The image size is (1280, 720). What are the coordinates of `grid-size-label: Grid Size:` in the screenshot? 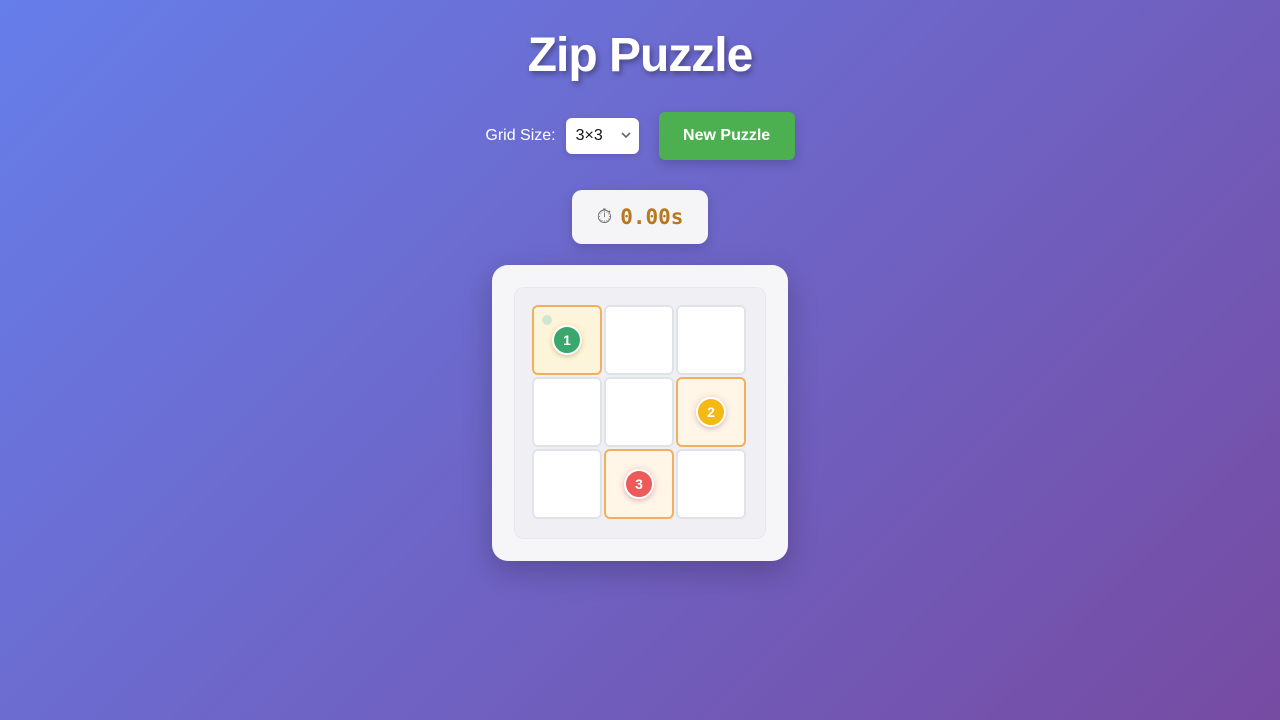 It's located at (520, 135).